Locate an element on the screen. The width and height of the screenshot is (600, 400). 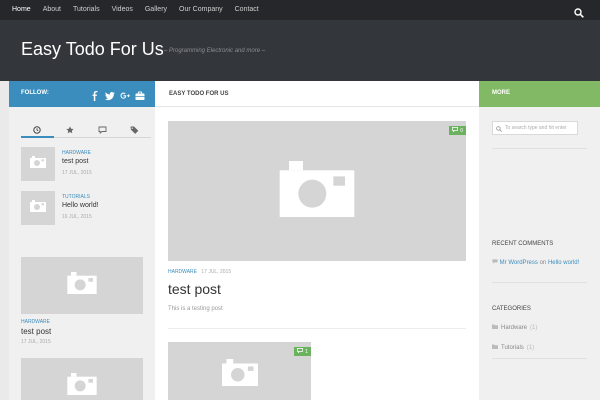
tab-tags is located at coordinates (135, 129).